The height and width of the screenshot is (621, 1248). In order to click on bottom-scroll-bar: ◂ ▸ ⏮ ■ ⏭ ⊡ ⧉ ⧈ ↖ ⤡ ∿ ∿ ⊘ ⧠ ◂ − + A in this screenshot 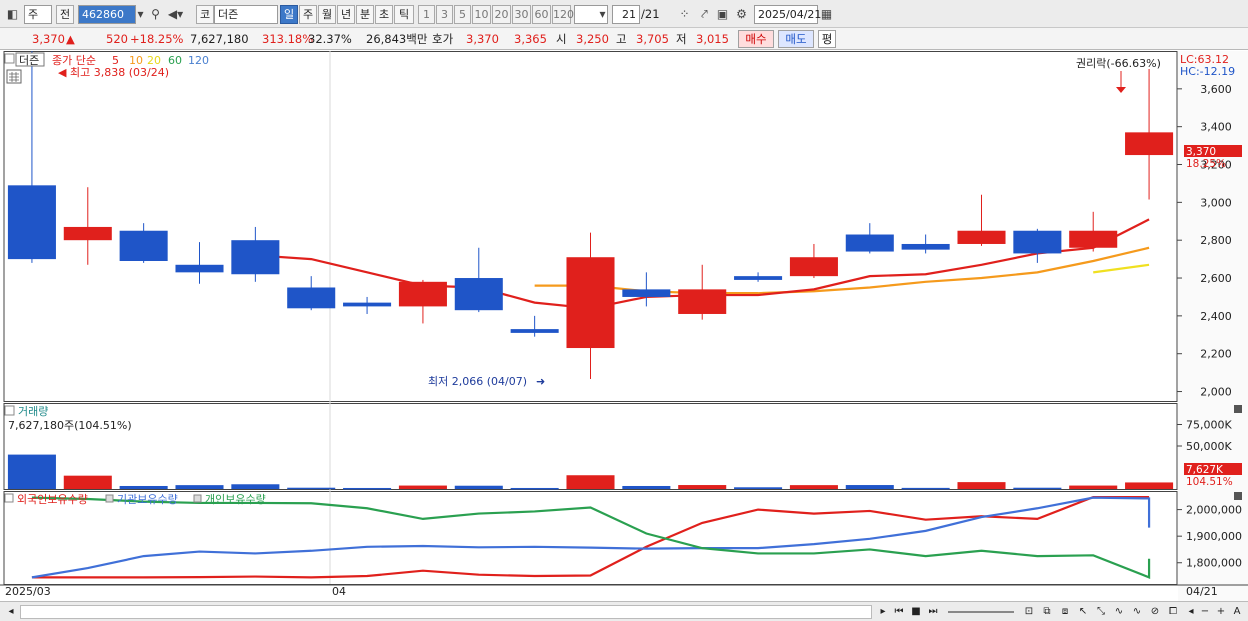, I will do `click(624, 611)`.